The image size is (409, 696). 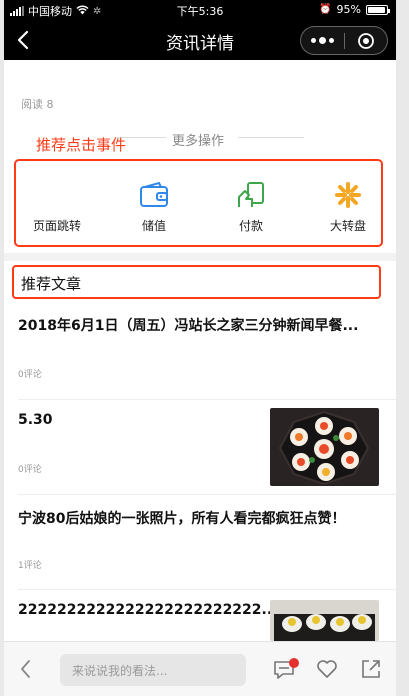 I want to click on more-operations-label: 更多操作, so click(x=198, y=141).